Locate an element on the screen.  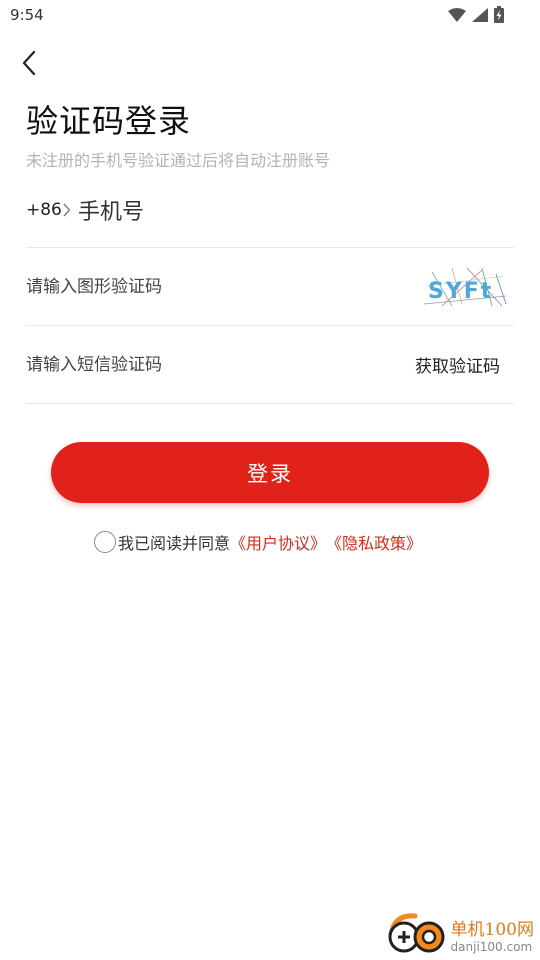
captcha-image: SYFt is located at coordinates (465, 287).